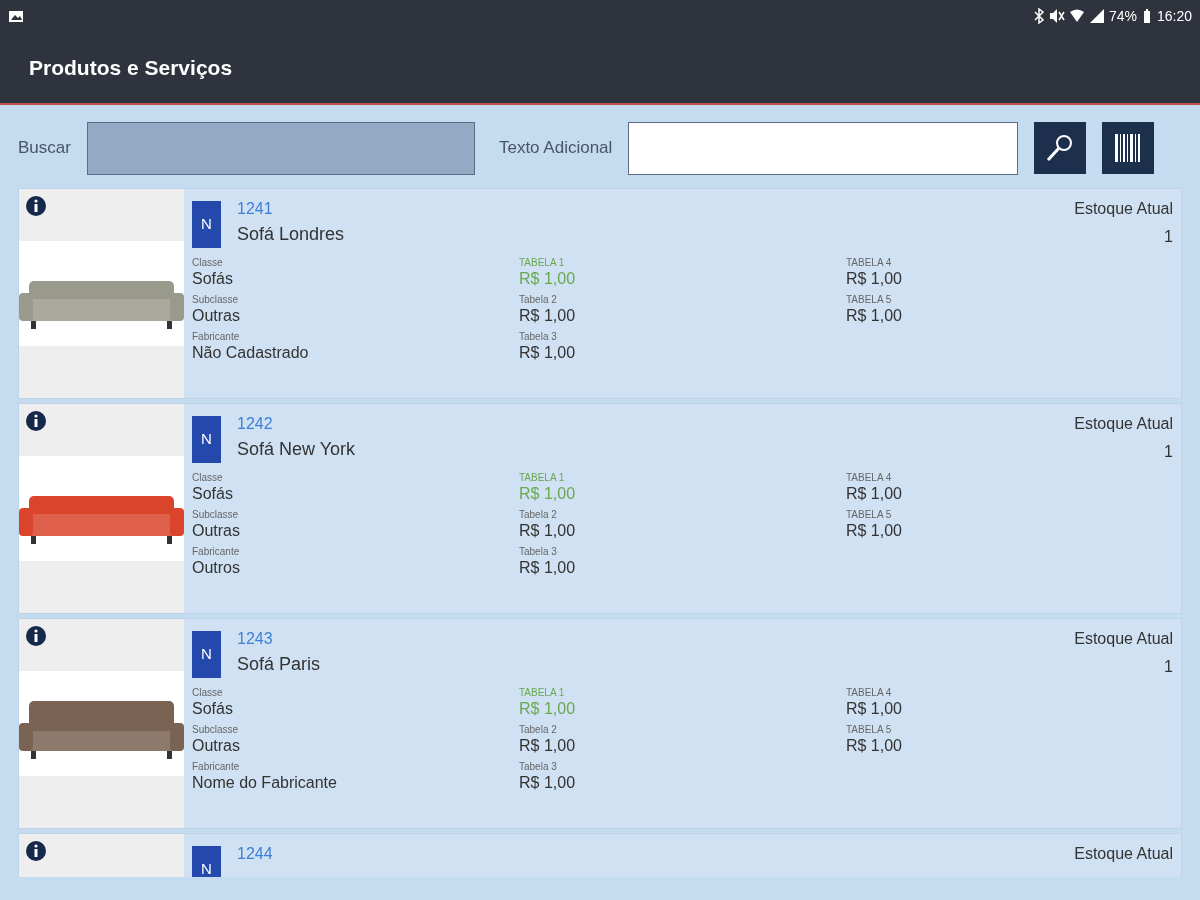 The width and height of the screenshot is (1200, 900). What do you see at coordinates (255, 854) in the screenshot?
I see `product-code: 1244` at bounding box center [255, 854].